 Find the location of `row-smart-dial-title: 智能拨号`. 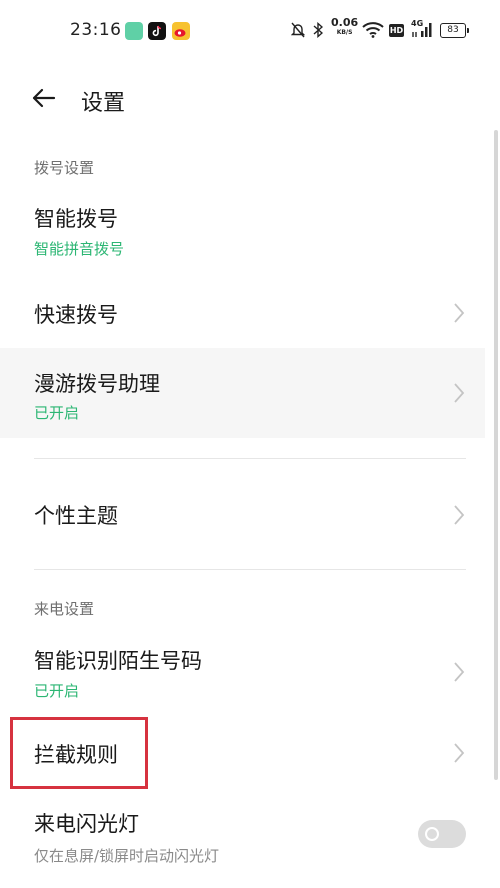

row-smart-dial-title: 智能拨号 is located at coordinates (76, 219).